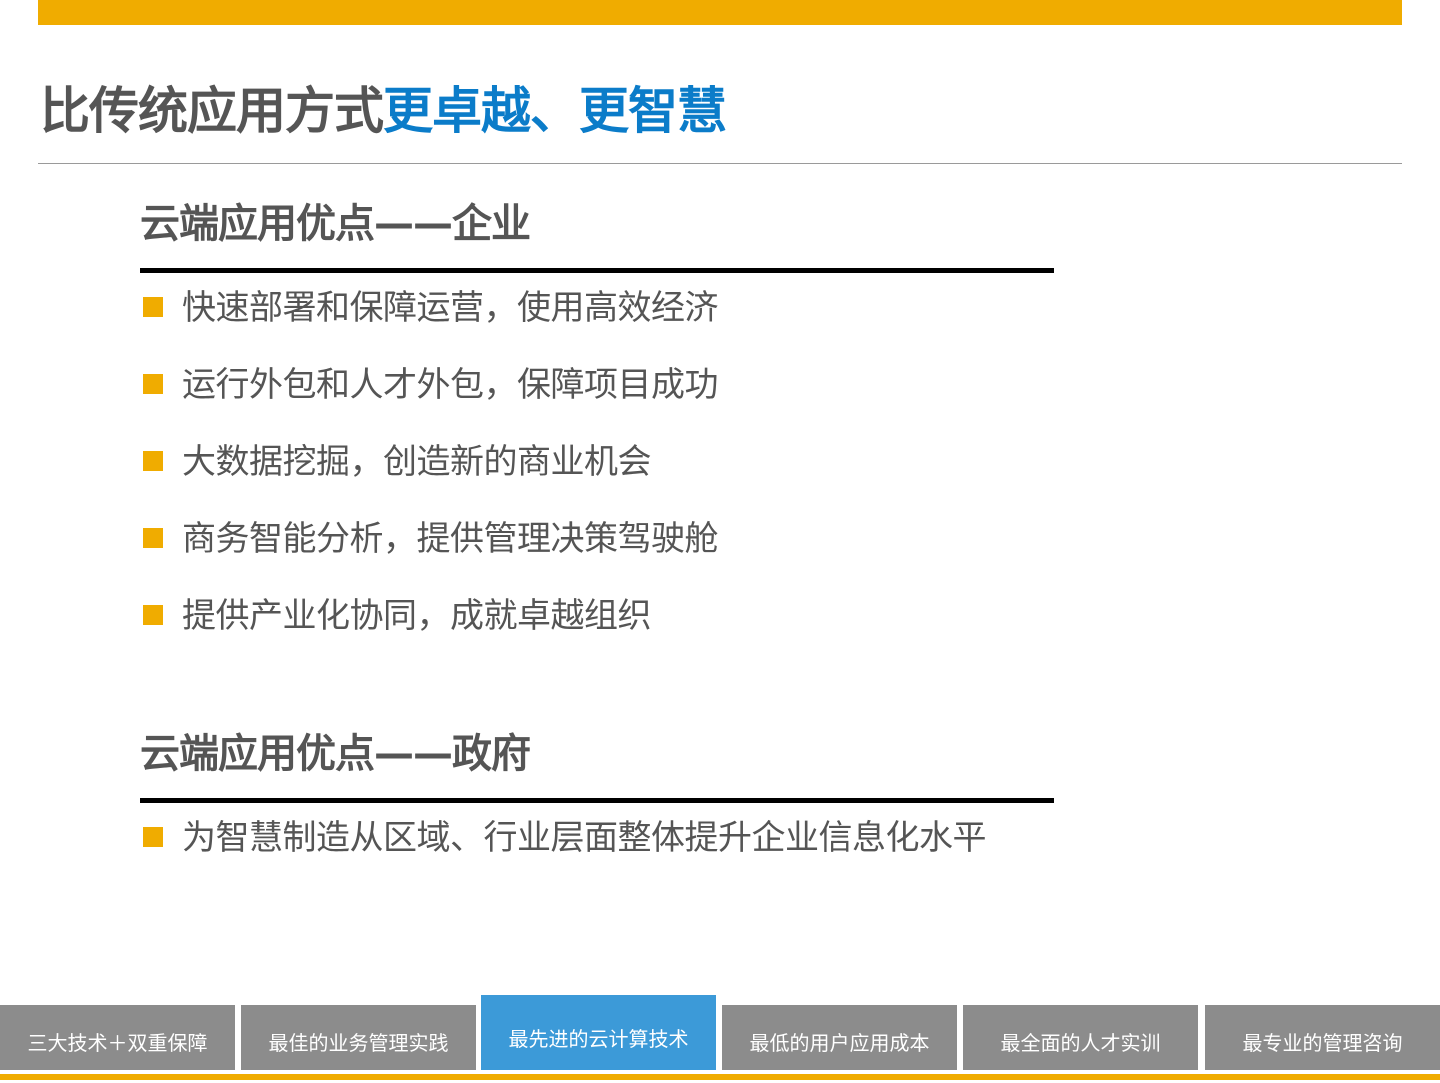 This screenshot has height=1083, width=1440. I want to click on nav-tab-cloud-tech: 最先进的云计算技术, so click(598, 1032).